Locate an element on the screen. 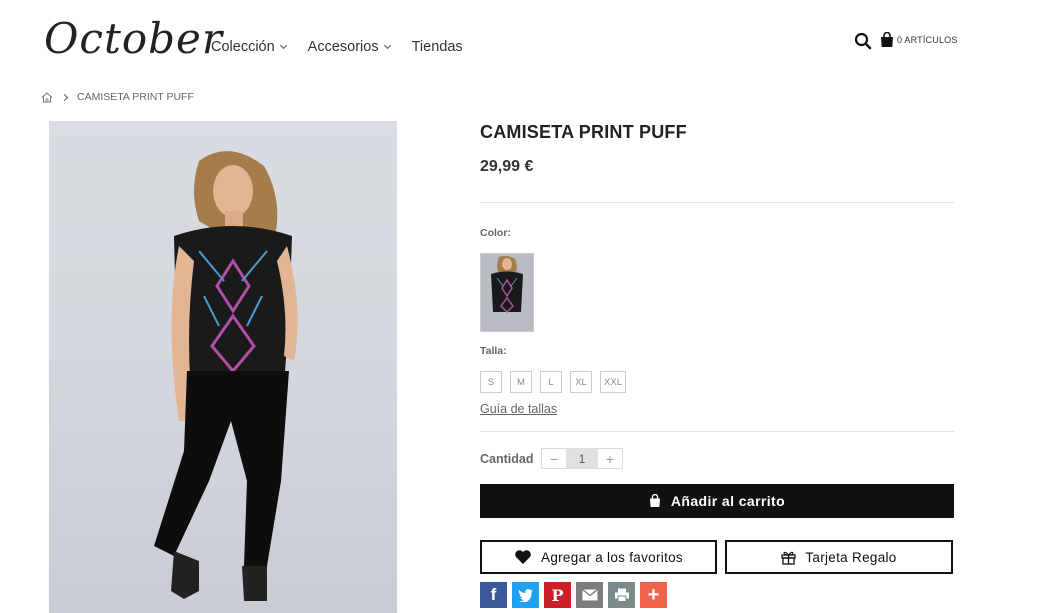 The width and height of the screenshot is (1037, 613). color-label: Color: is located at coordinates (495, 233).